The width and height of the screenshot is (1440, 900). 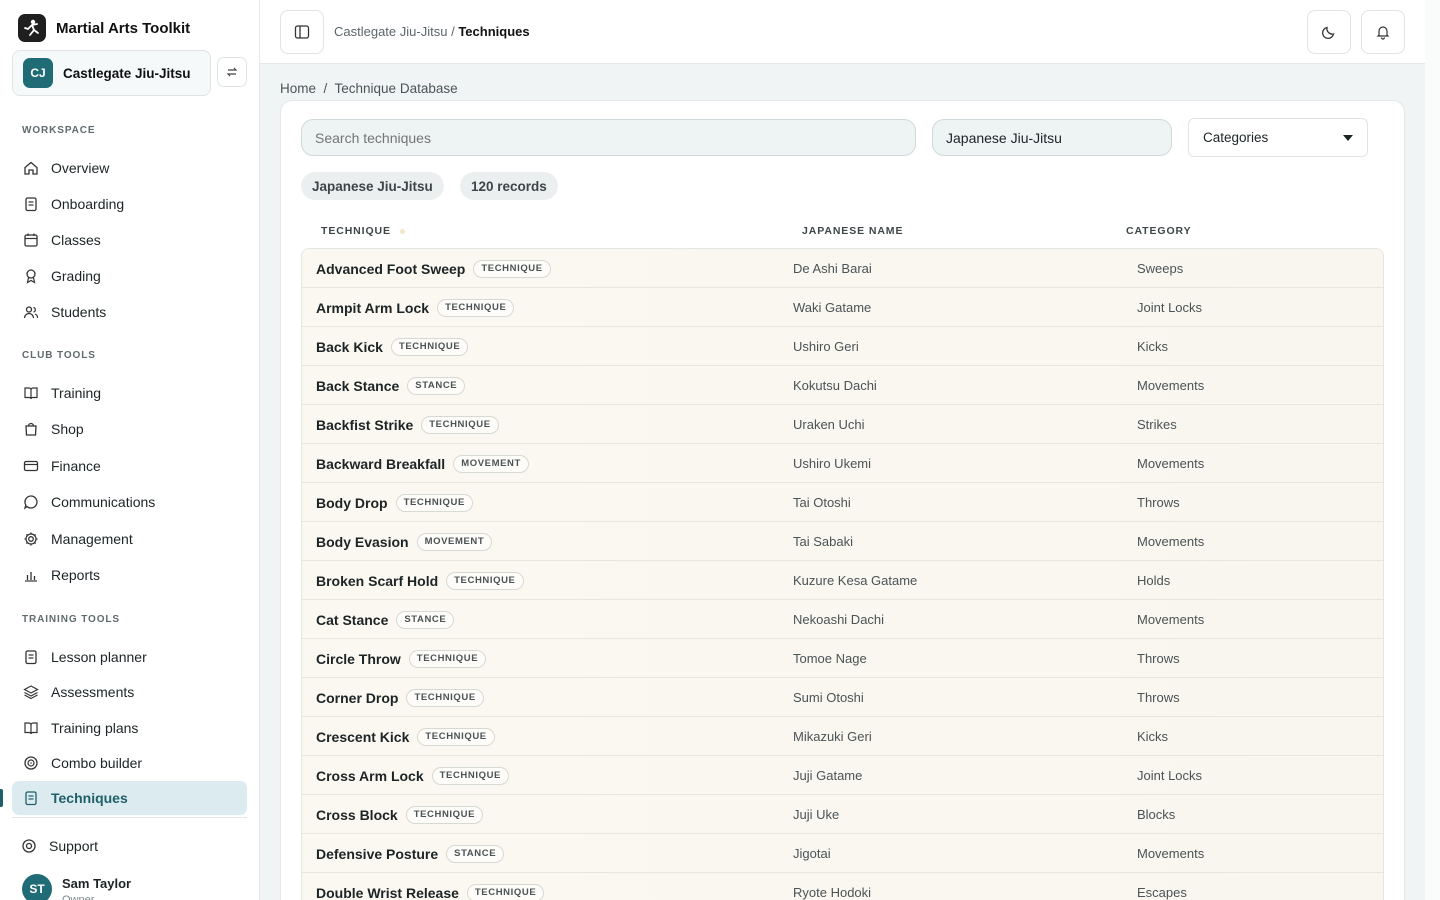 What do you see at coordinates (842, 385) in the screenshot?
I see `table-row: Back Stance STANCE Kokutsu Dachi Movements` at bounding box center [842, 385].